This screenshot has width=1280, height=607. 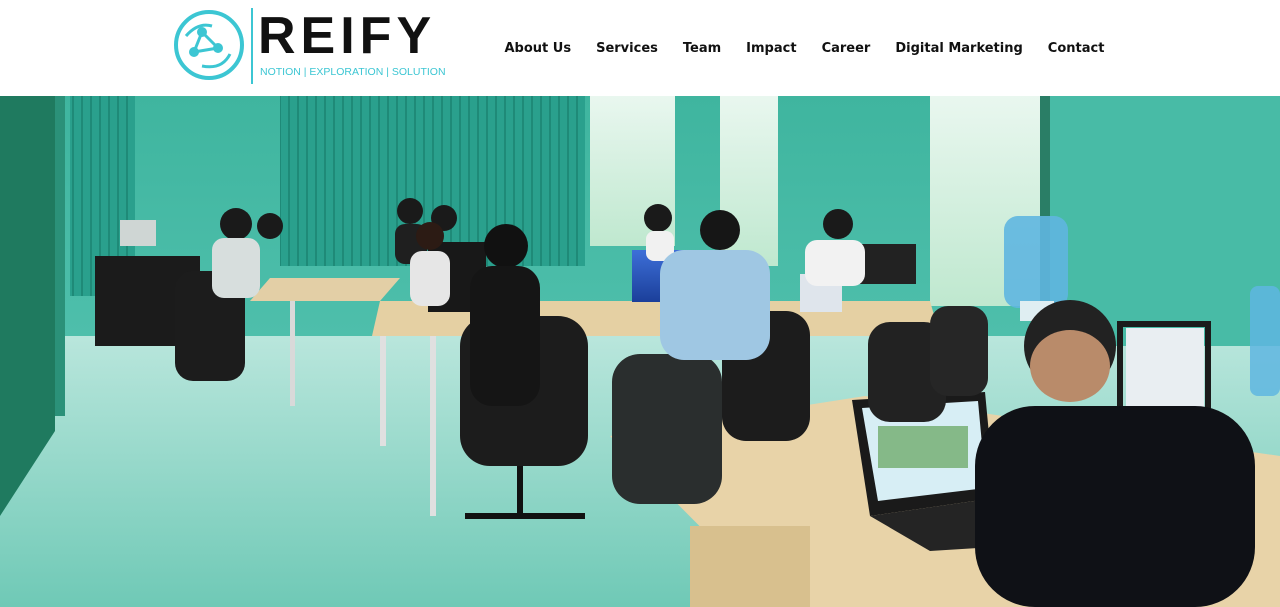 What do you see at coordinates (846, 48) in the screenshot?
I see `nav-career: Career` at bounding box center [846, 48].